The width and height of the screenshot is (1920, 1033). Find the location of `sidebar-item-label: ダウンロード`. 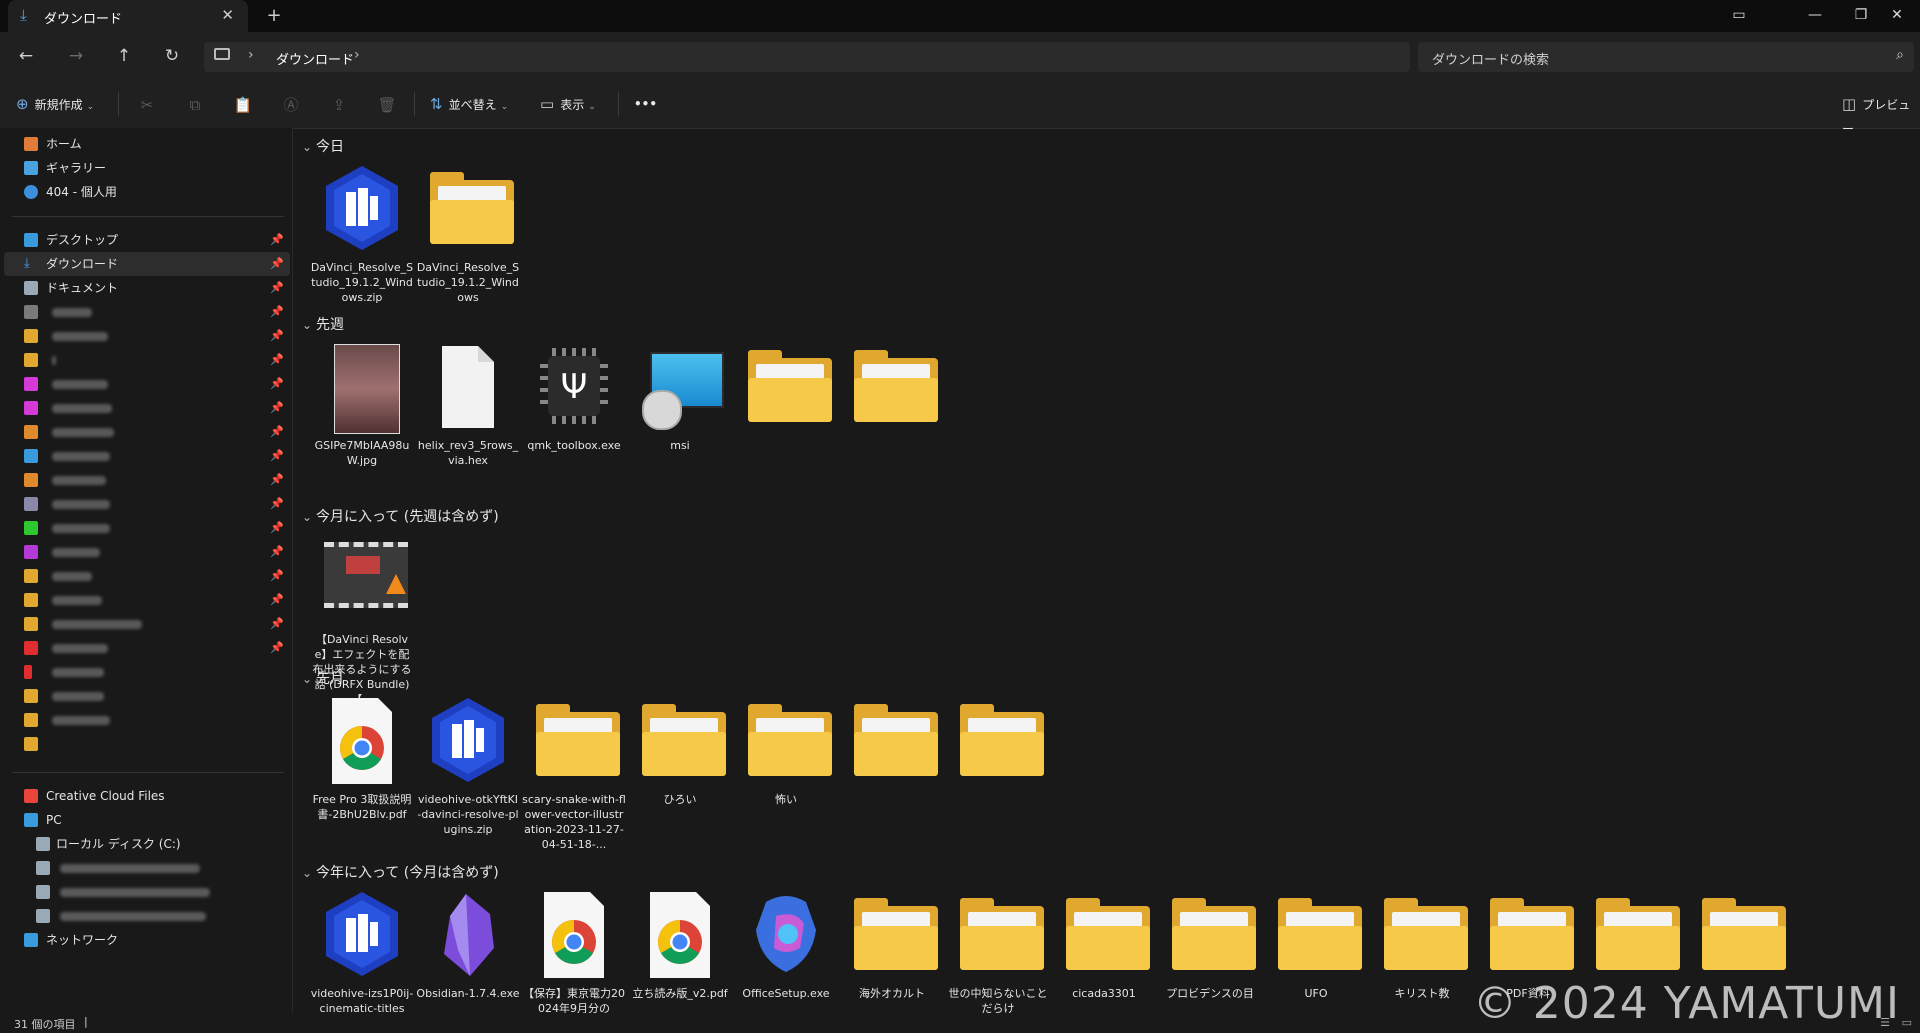

sidebar-item-label: ダウンロード is located at coordinates (82, 264).